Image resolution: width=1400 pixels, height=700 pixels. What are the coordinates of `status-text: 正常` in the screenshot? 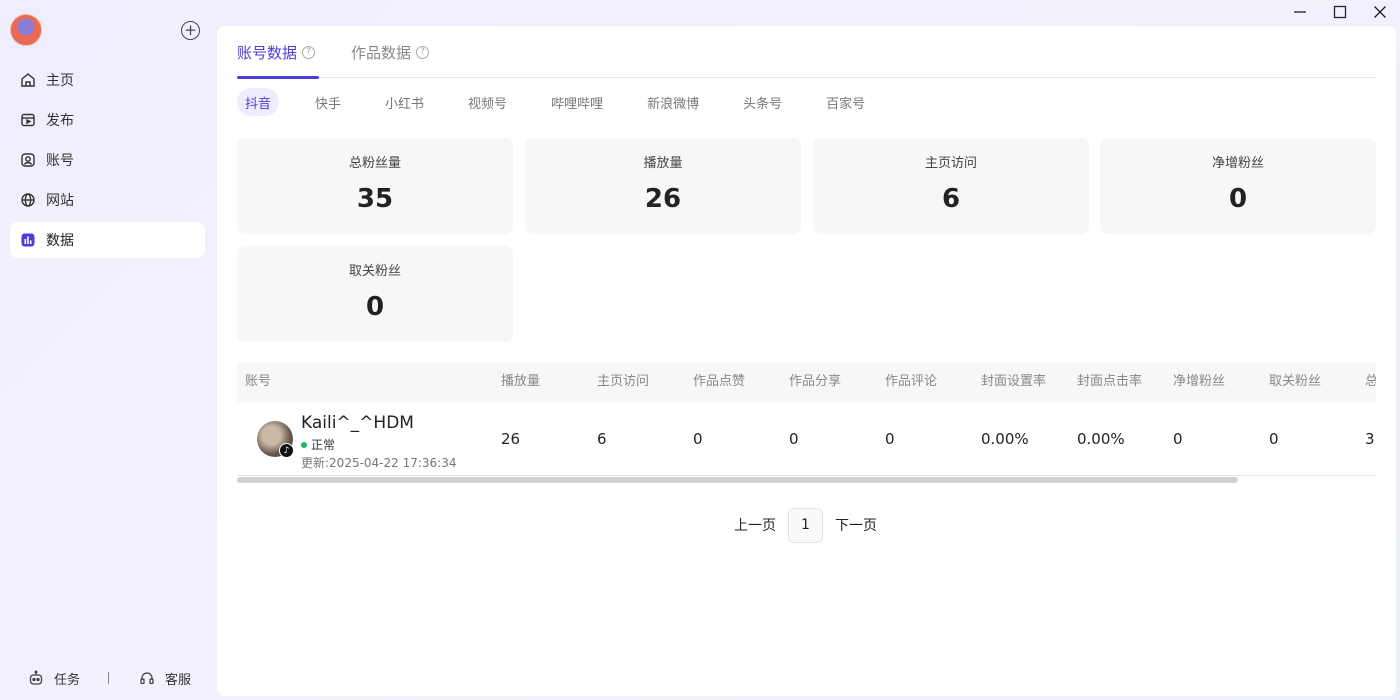 It's located at (323, 445).